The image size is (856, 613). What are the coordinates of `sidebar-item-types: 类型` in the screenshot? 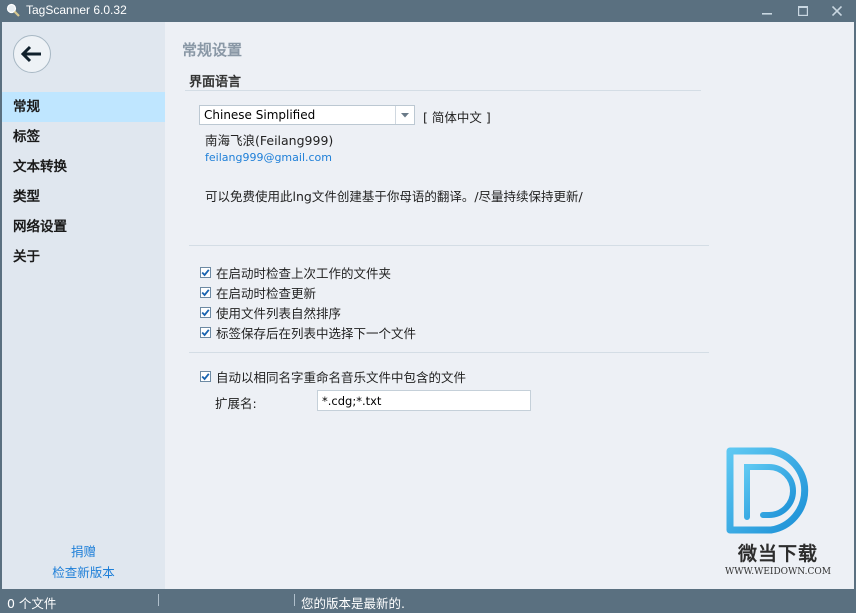 It's located at (83, 197).